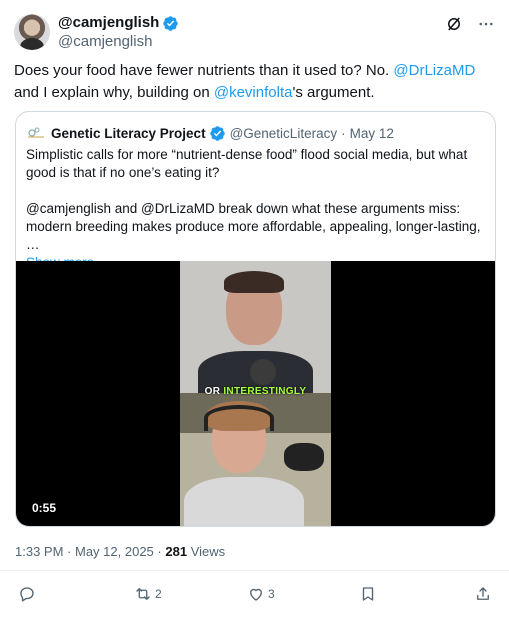  What do you see at coordinates (271, 594) in the screenshot?
I see `like-count: 3` at bounding box center [271, 594].